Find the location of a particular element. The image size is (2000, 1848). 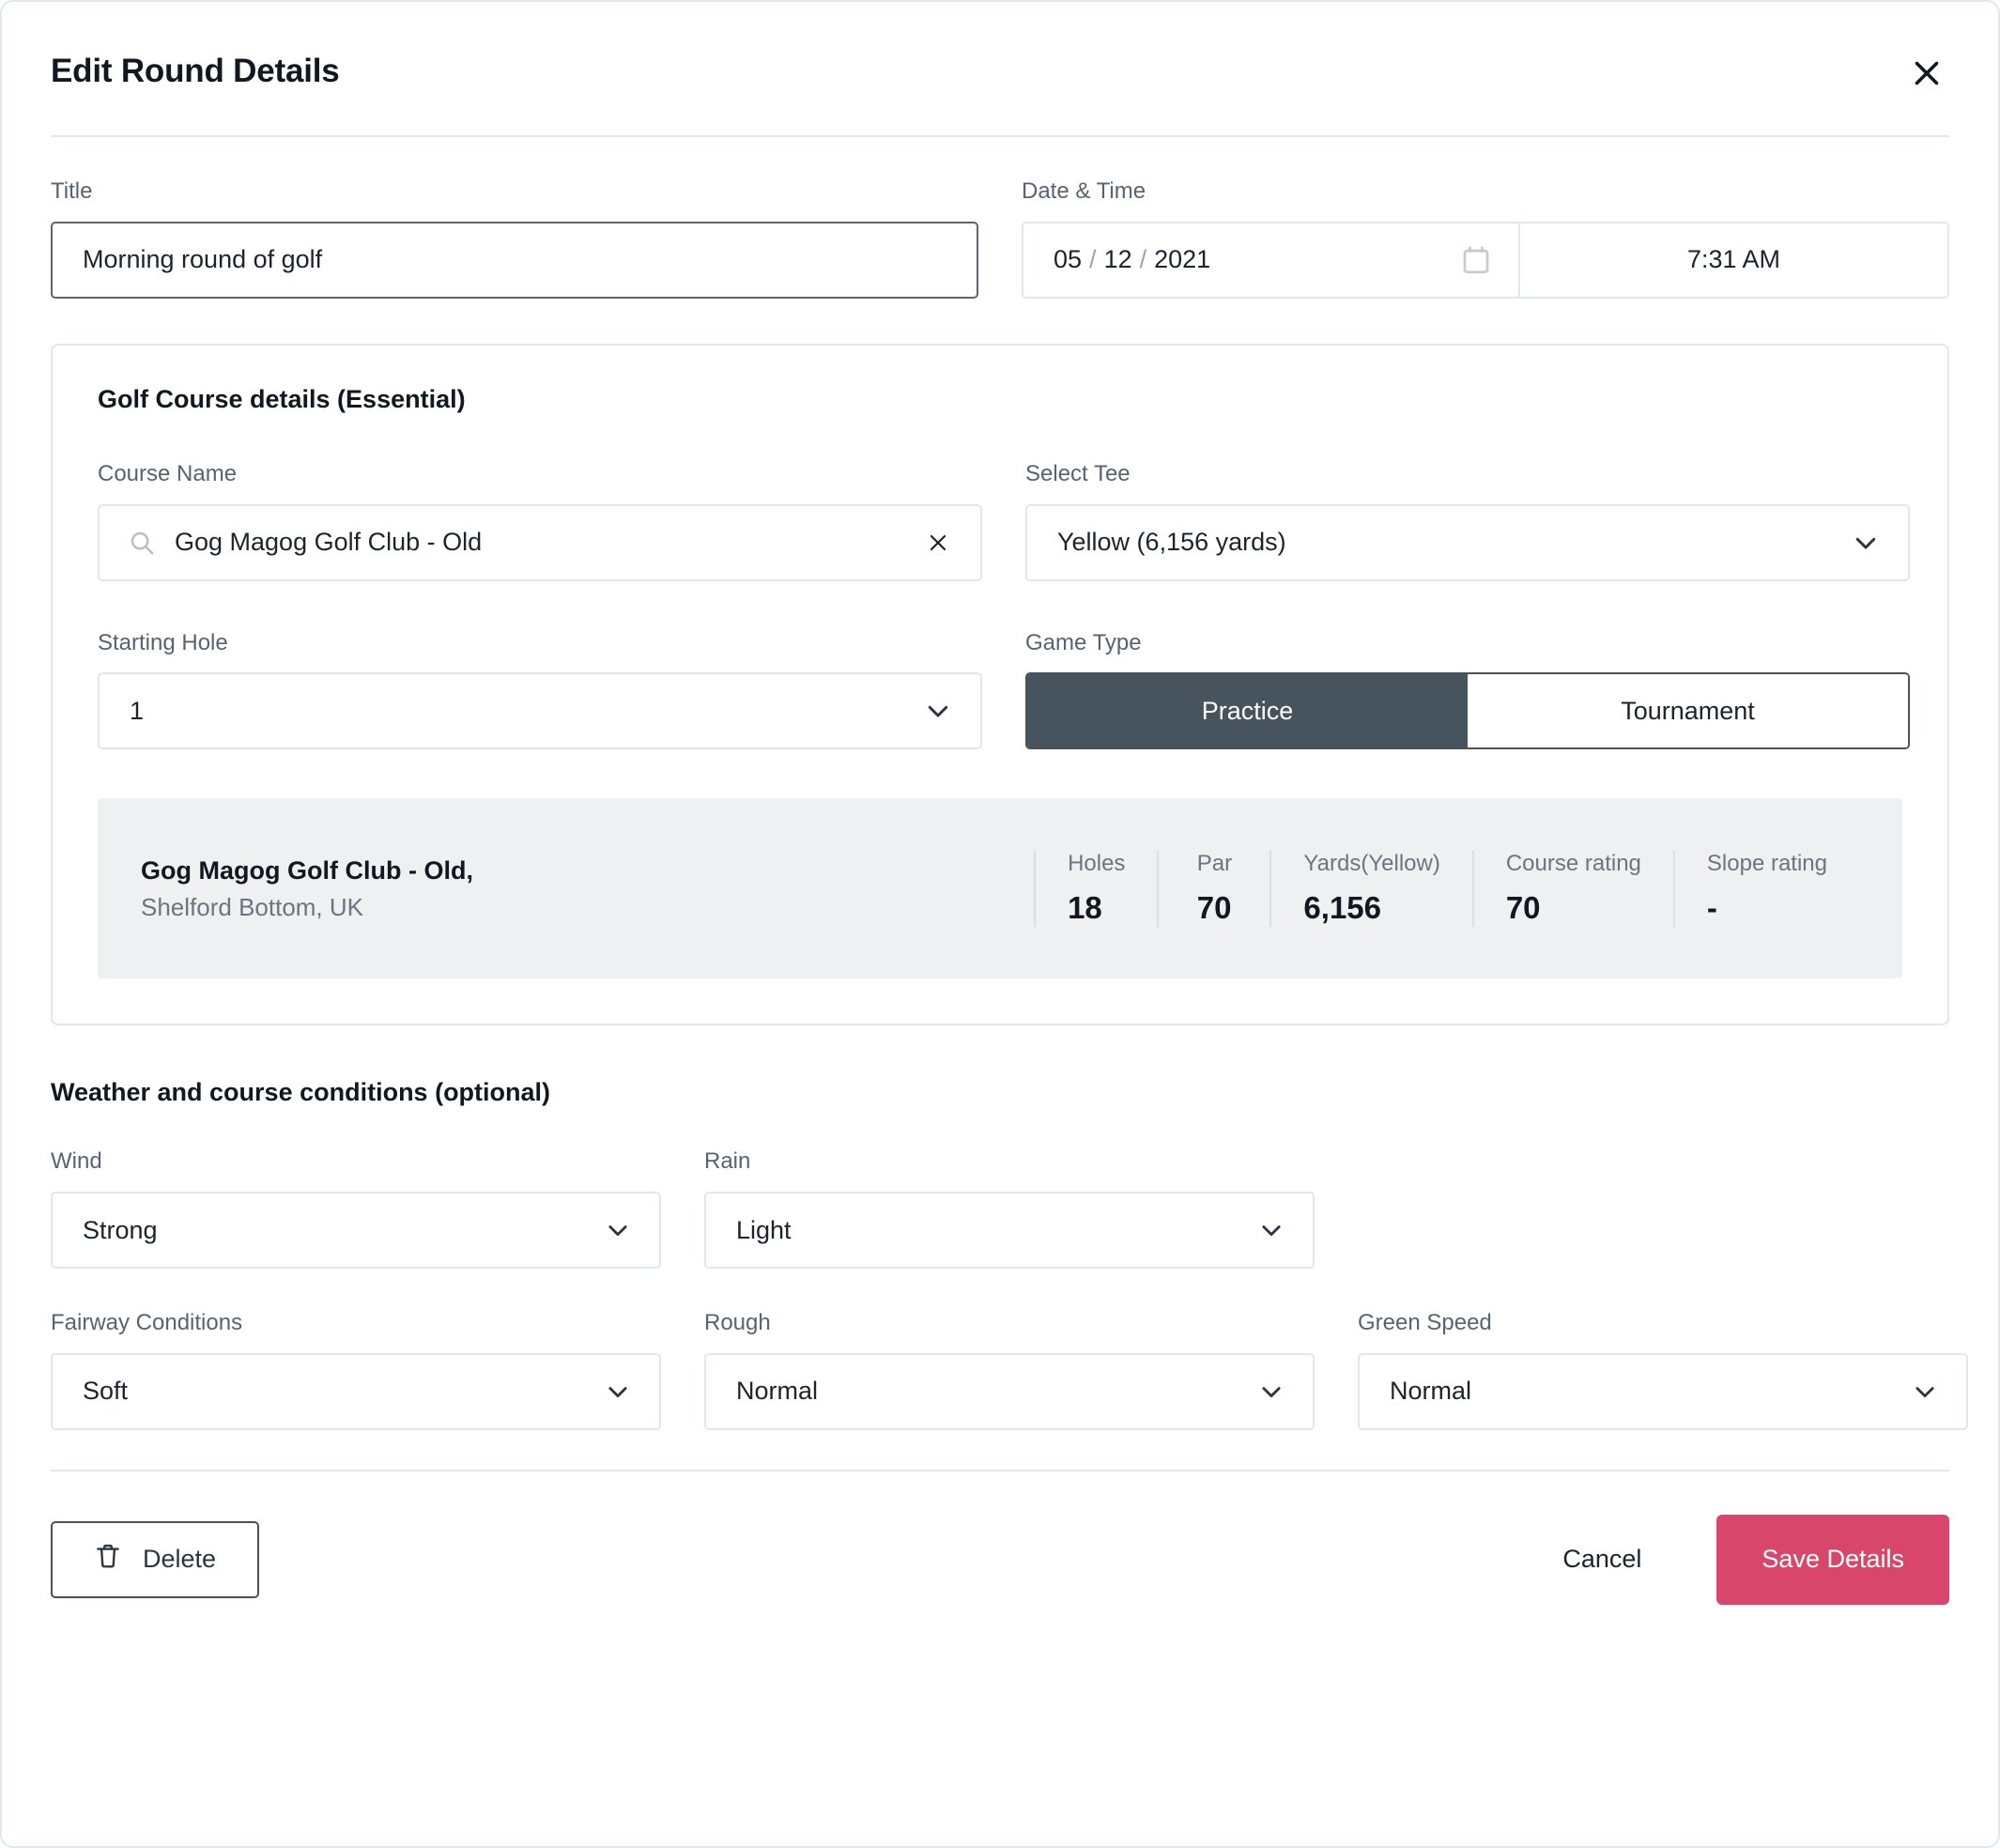

wind-dropdown: Strong is located at coordinates (356, 1231).